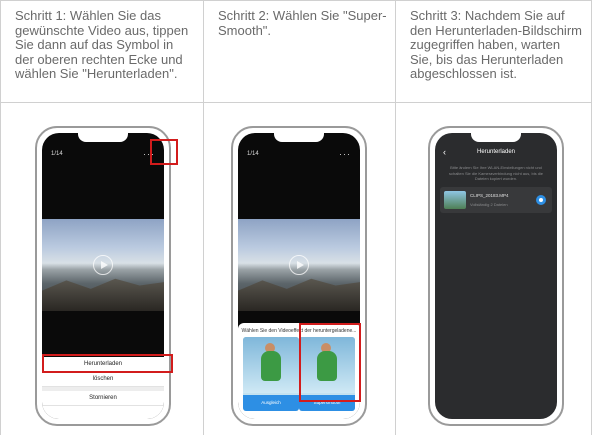  I want to click on download-header: ‹ Herunterladen, so click(496, 152).